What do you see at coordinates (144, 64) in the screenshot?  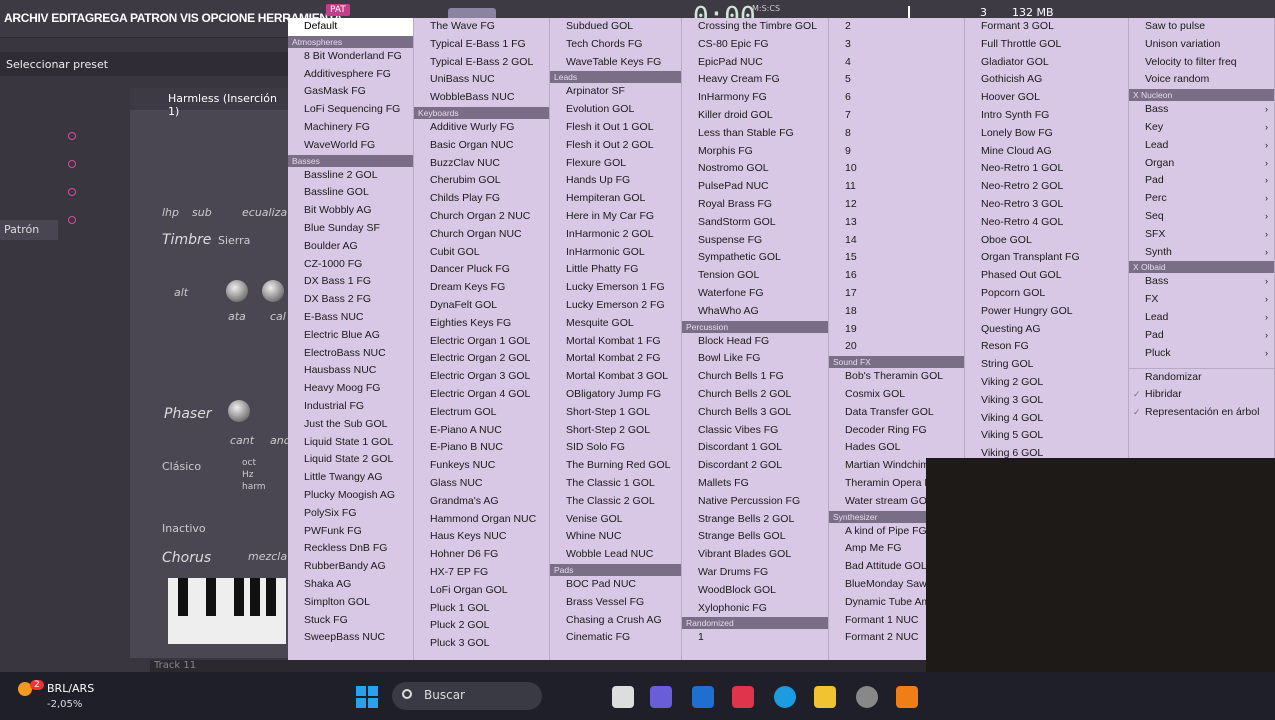 I see `preset-bar: Seleccionar preset` at bounding box center [144, 64].